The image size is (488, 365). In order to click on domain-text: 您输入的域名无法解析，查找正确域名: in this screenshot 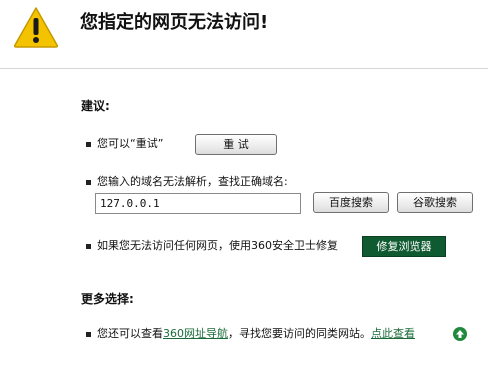, I will do `click(192, 181)`.